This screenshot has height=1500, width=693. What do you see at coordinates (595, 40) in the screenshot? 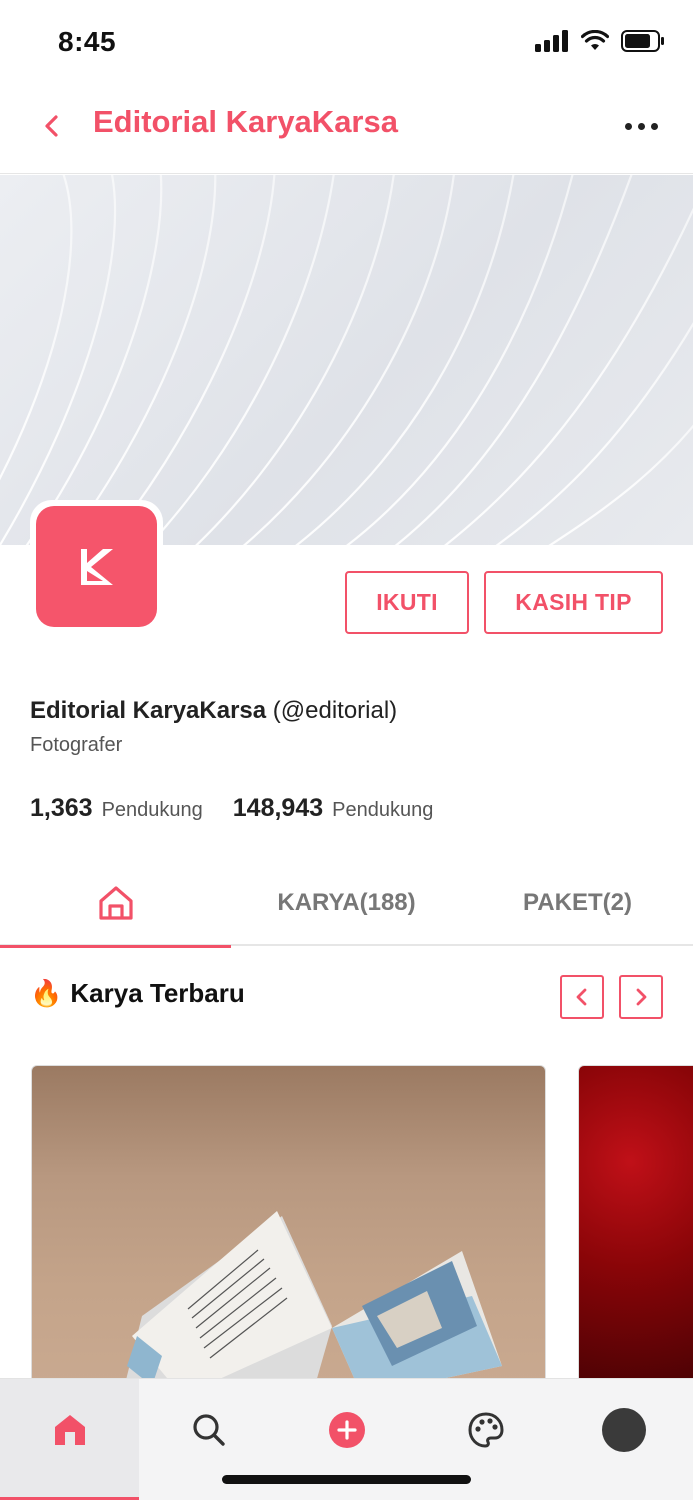
I see `wifi-icon` at bounding box center [595, 40].